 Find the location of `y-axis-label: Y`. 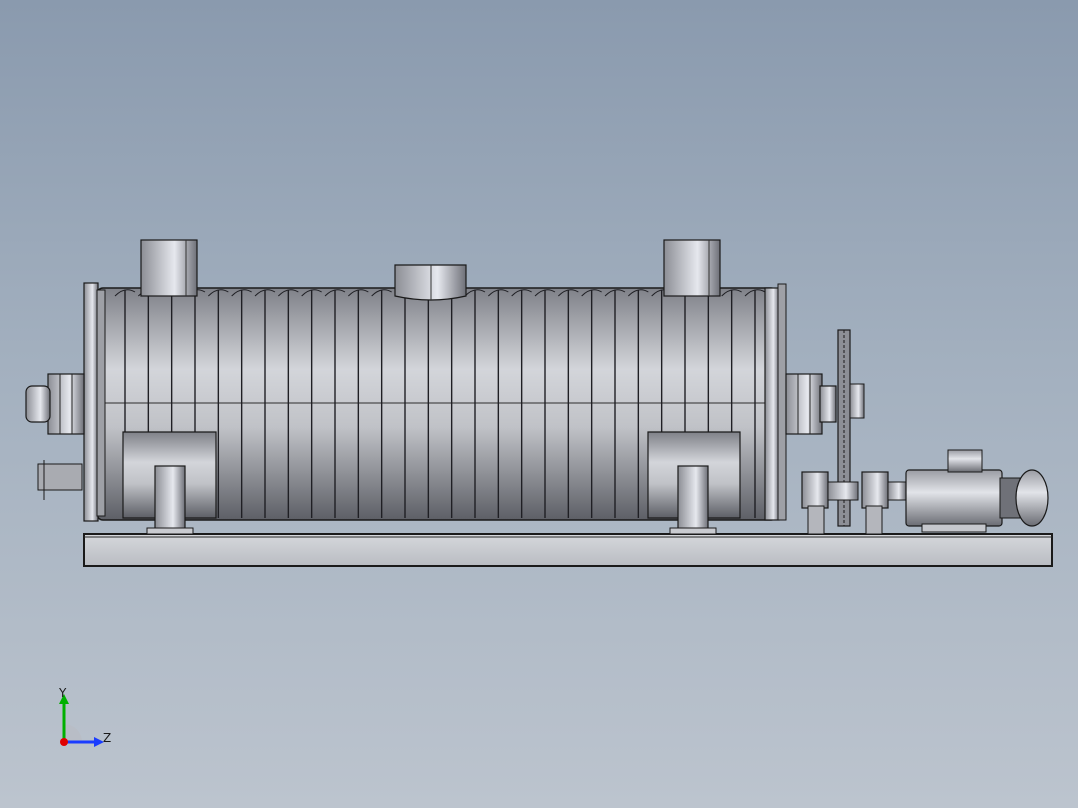

y-axis-label: Y is located at coordinates (63, 693).